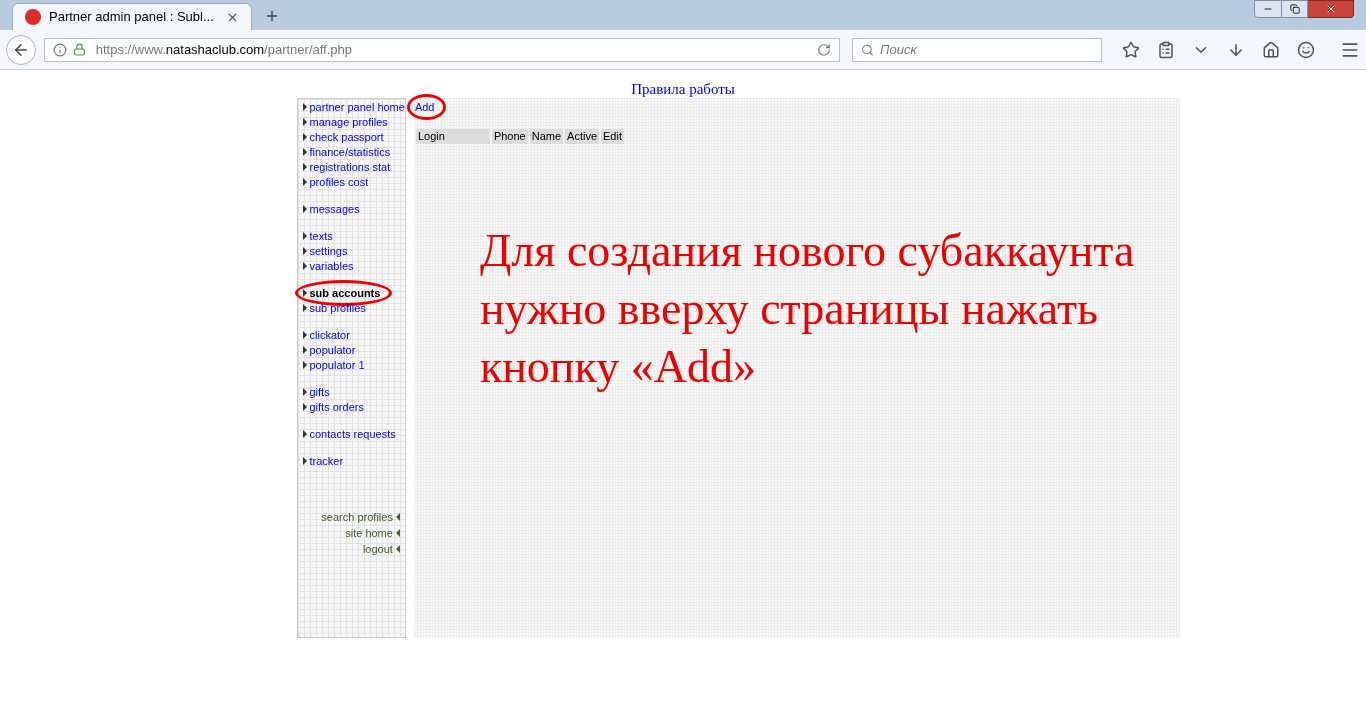  What do you see at coordinates (1131, 49) in the screenshot?
I see `bookmark-star-icon` at bounding box center [1131, 49].